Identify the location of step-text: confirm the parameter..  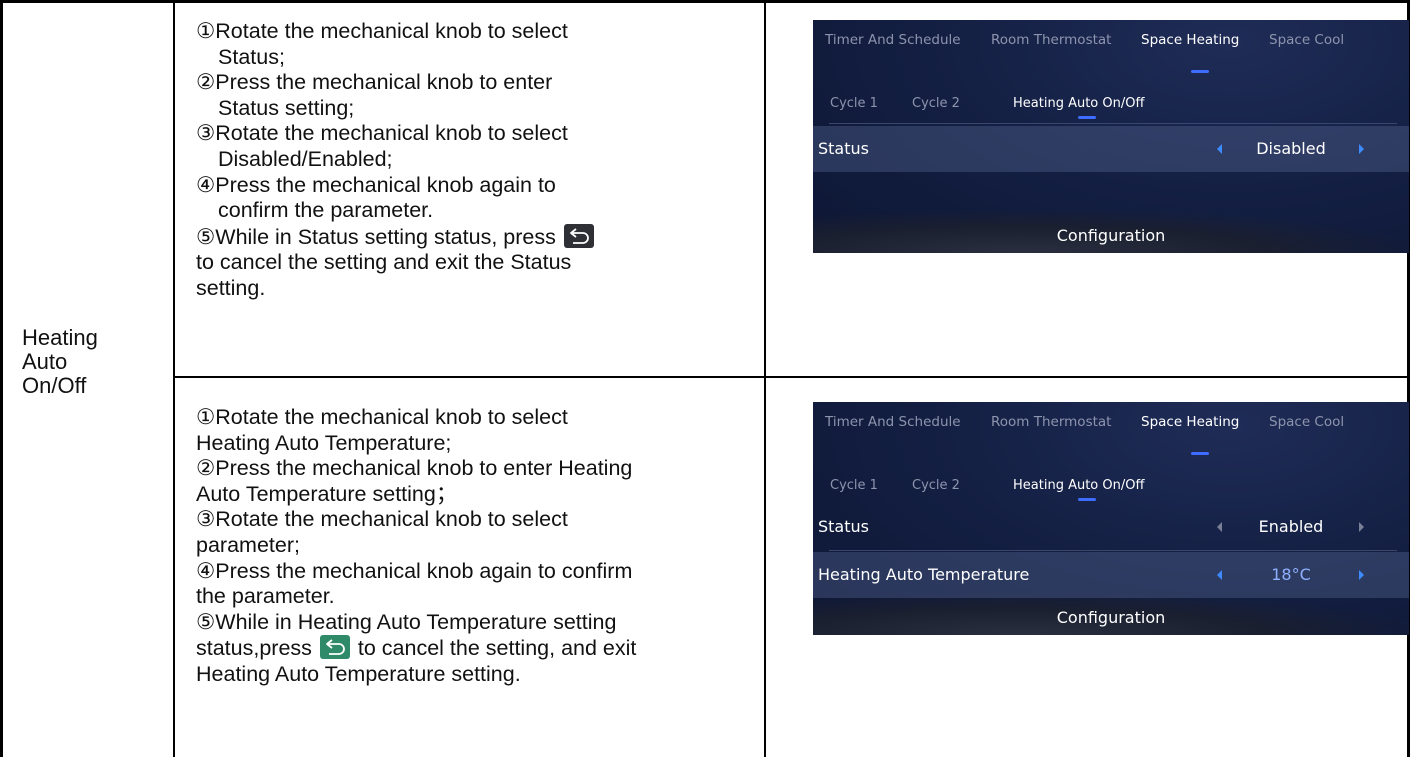
(326, 210).